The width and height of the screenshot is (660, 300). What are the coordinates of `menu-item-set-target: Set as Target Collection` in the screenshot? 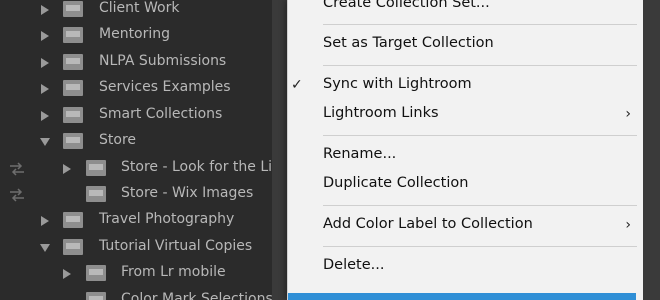 It's located at (466, 45).